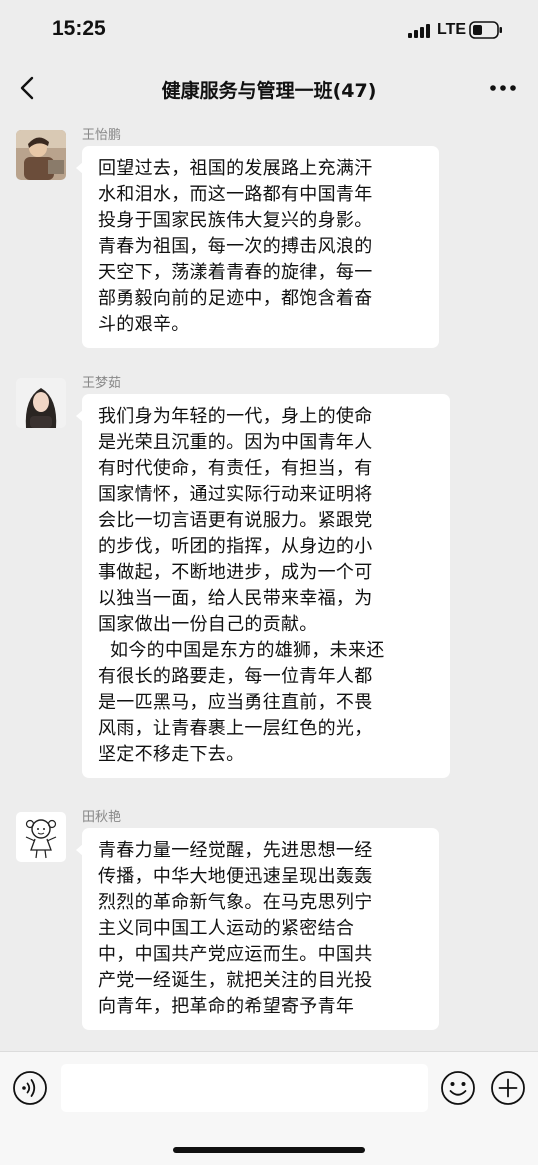  What do you see at coordinates (452, 29) in the screenshot?
I see `network-label: LTE` at bounding box center [452, 29].